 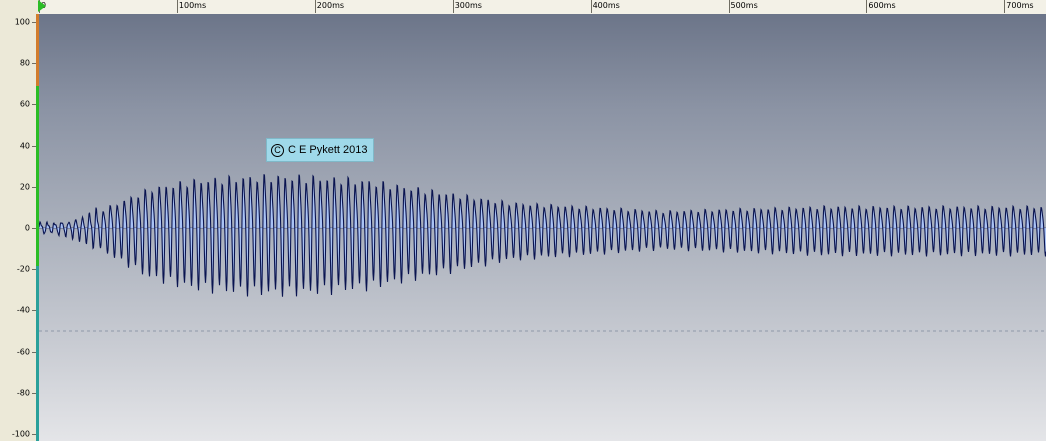 I want to click on amplitude-label: -40, so click(x=23, y=310).